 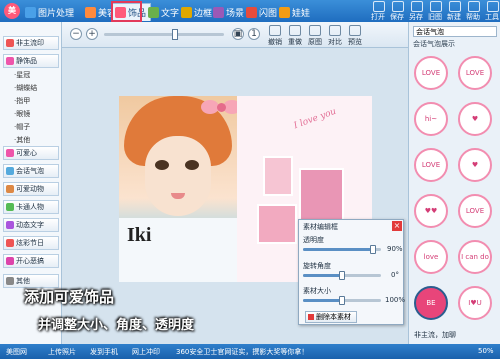 What do you see at coordinates (373, 249) in the screenshot?
I see `opacity-slider-knob` at bounding box center [373, 249].